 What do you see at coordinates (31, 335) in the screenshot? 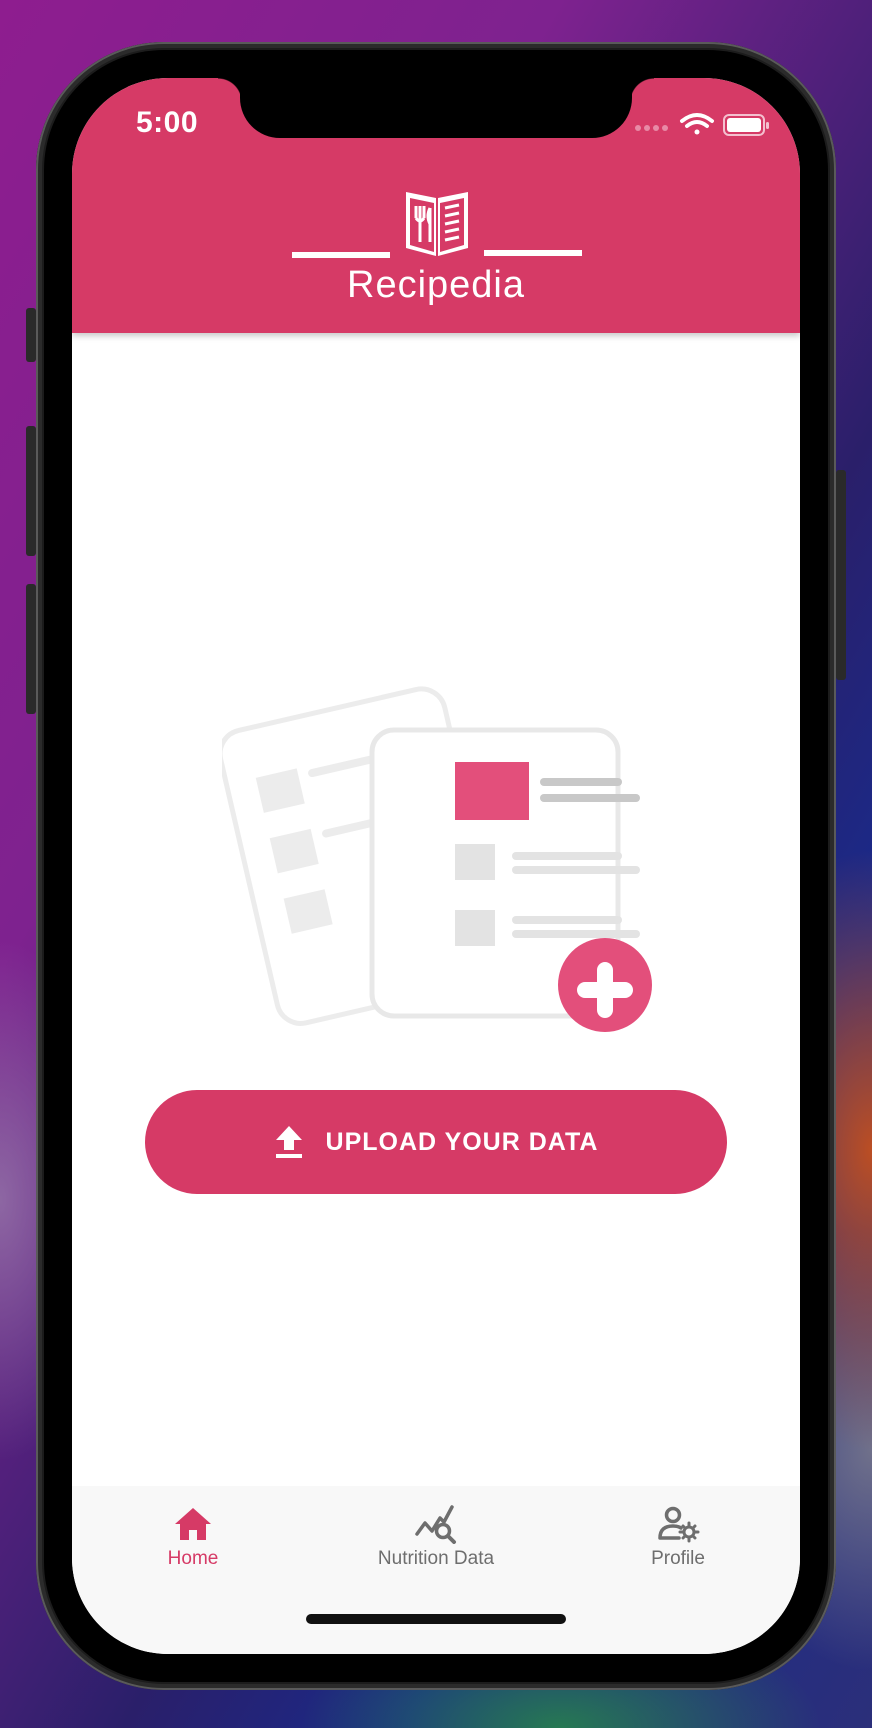
I see `mute-switch` at bounding box center [31, 335].